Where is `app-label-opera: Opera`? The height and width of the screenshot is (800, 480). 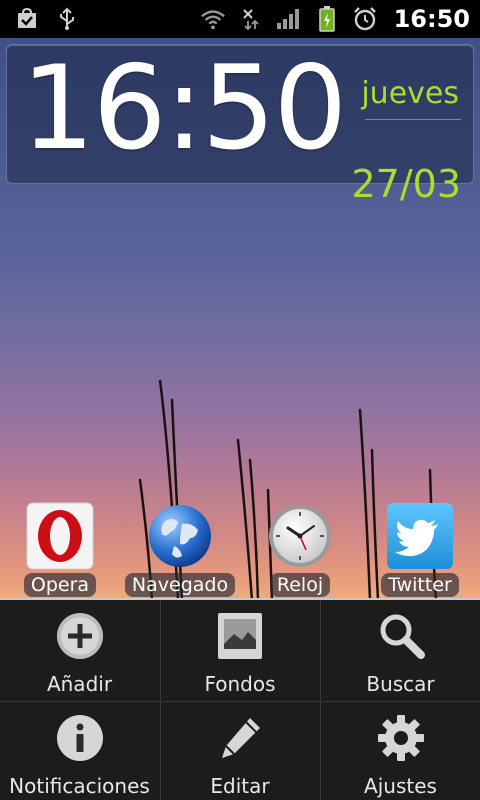
app-label-opera: Opera is located at coordinates (60, 585).